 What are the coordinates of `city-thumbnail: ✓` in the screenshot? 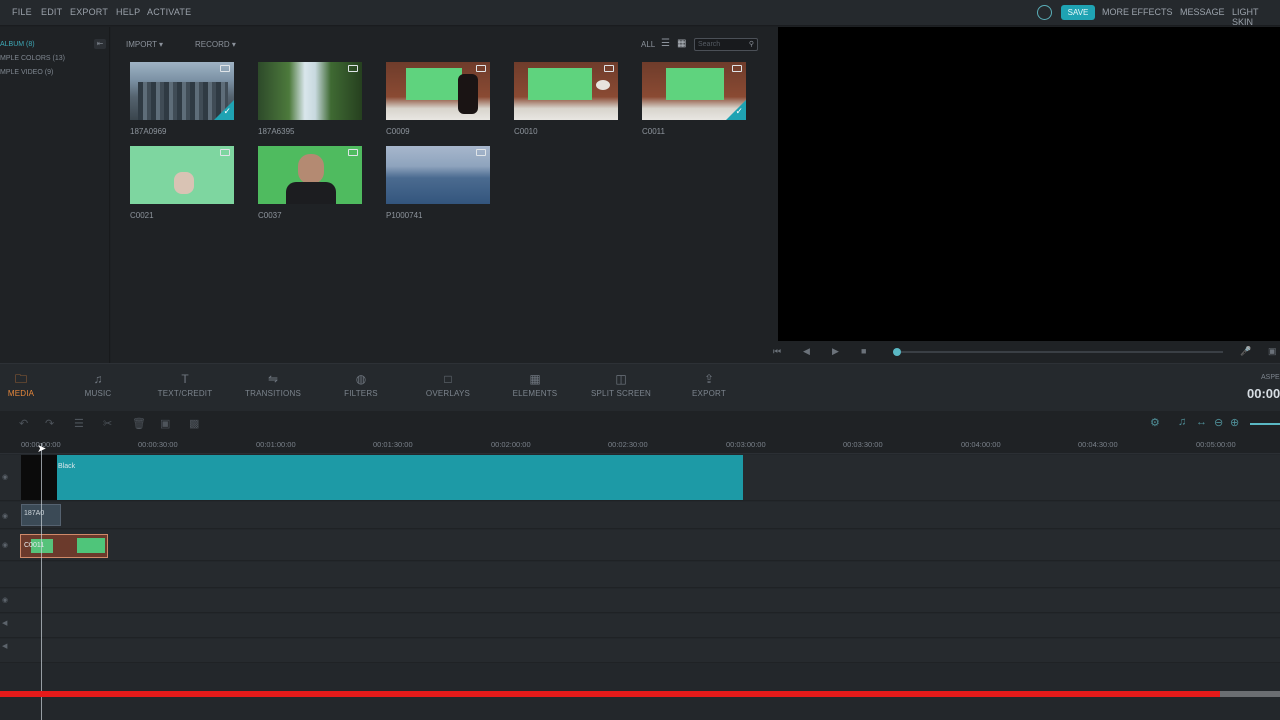 It's located at (182, 91).